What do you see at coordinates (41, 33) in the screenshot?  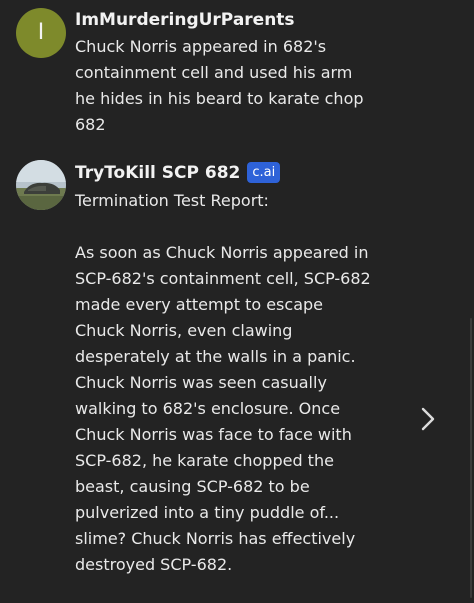 I see `user-avatar: I` at bounding box center [41, 33].